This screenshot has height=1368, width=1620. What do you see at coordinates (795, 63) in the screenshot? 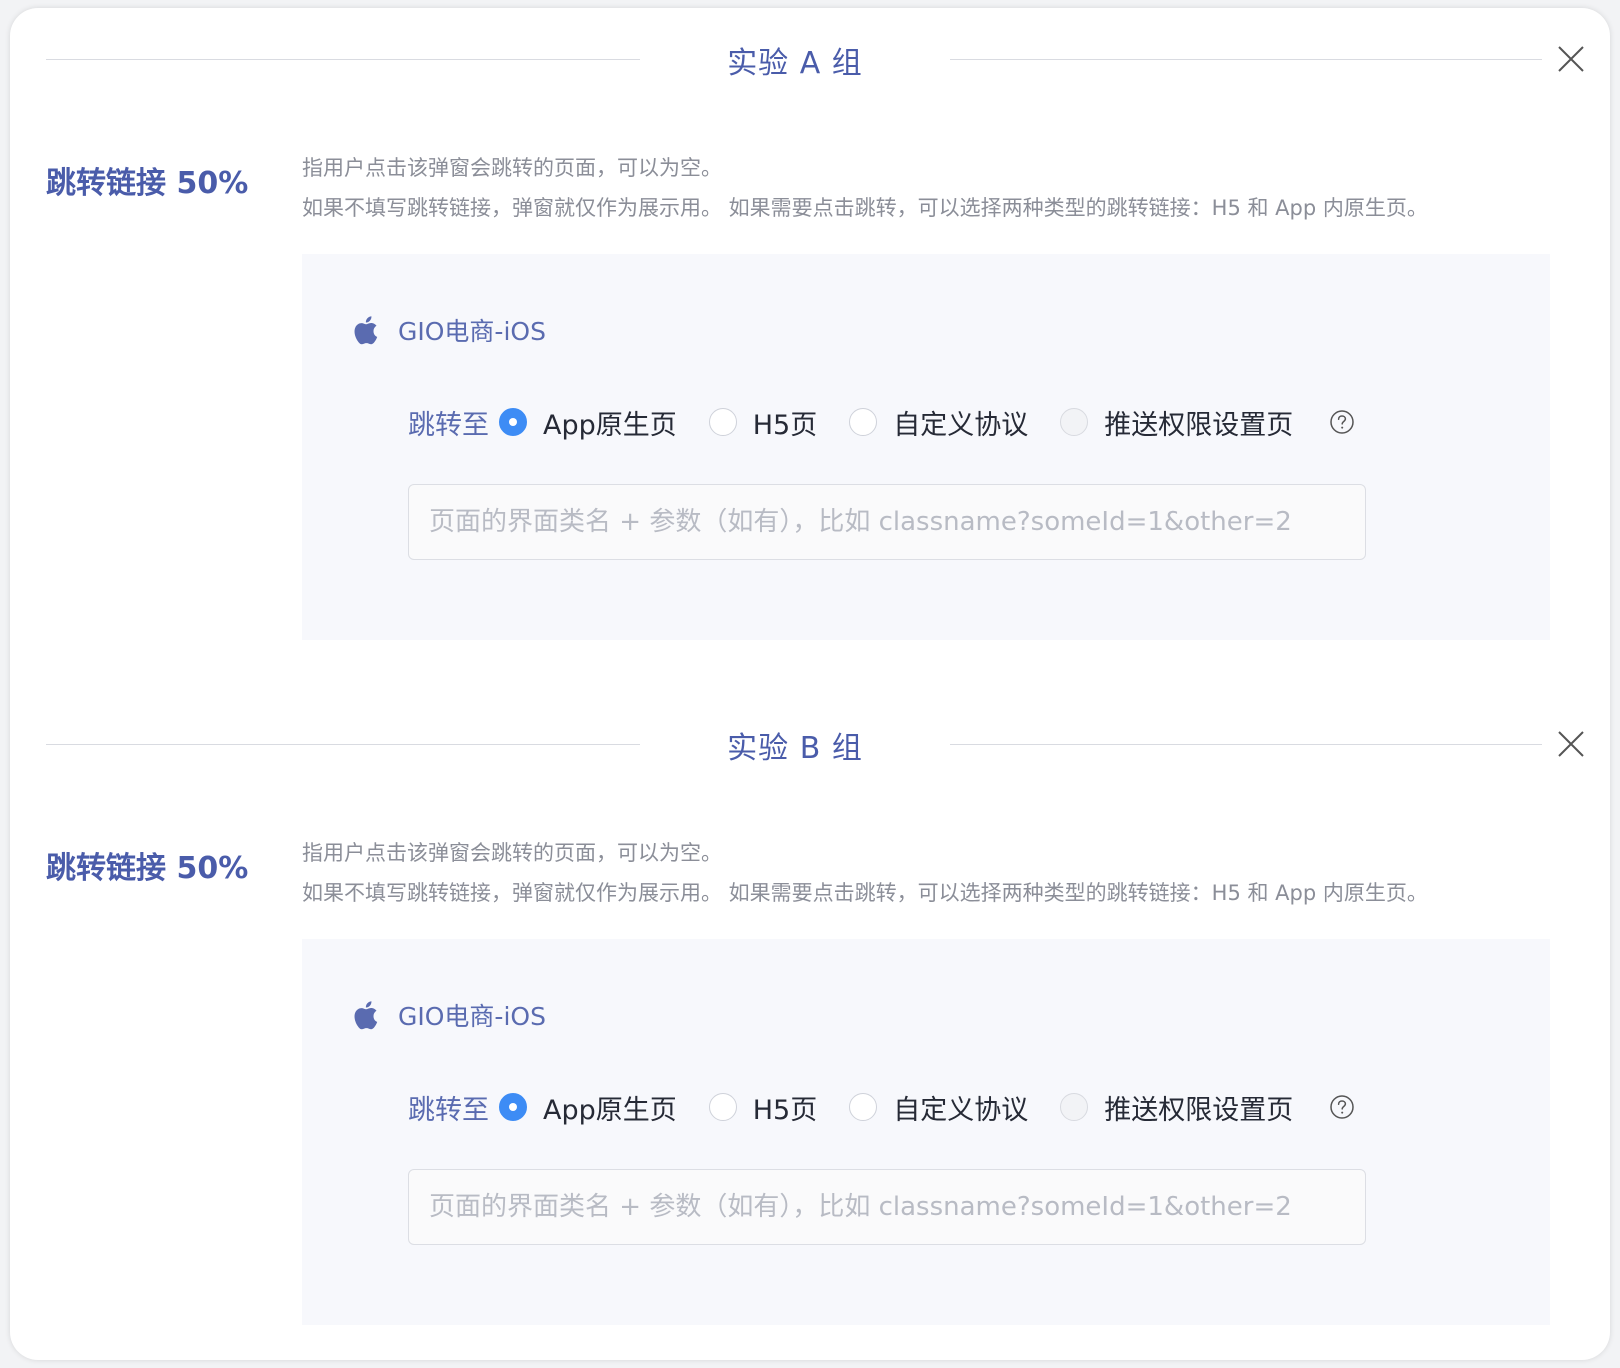
I see `group-title: 实验 A 组` at bounding box center [795, 63].